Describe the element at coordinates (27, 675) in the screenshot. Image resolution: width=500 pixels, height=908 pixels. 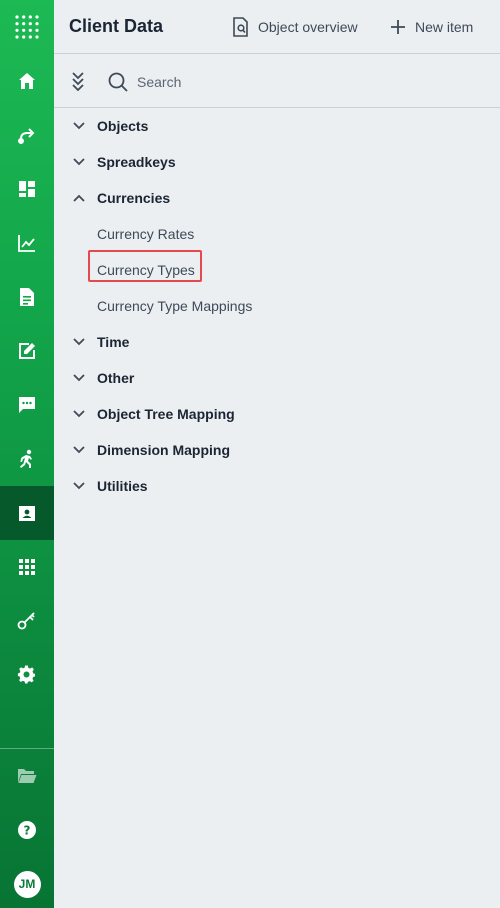
I see `settings-icon` at that location.